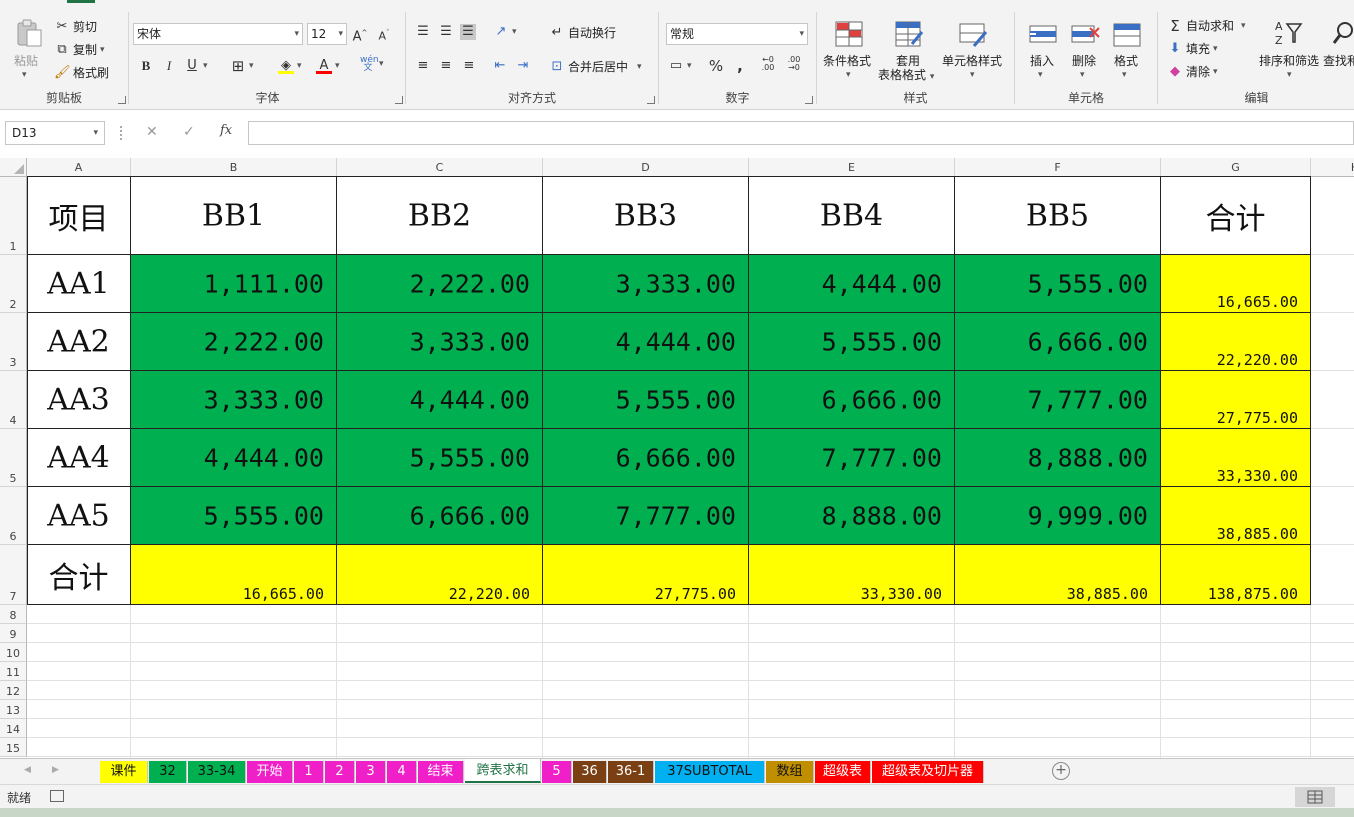  What do you see at coordinates (468, 32) in the screenshot?
I see `align-bottom-button: ☰` at bounding box center [468, 32].